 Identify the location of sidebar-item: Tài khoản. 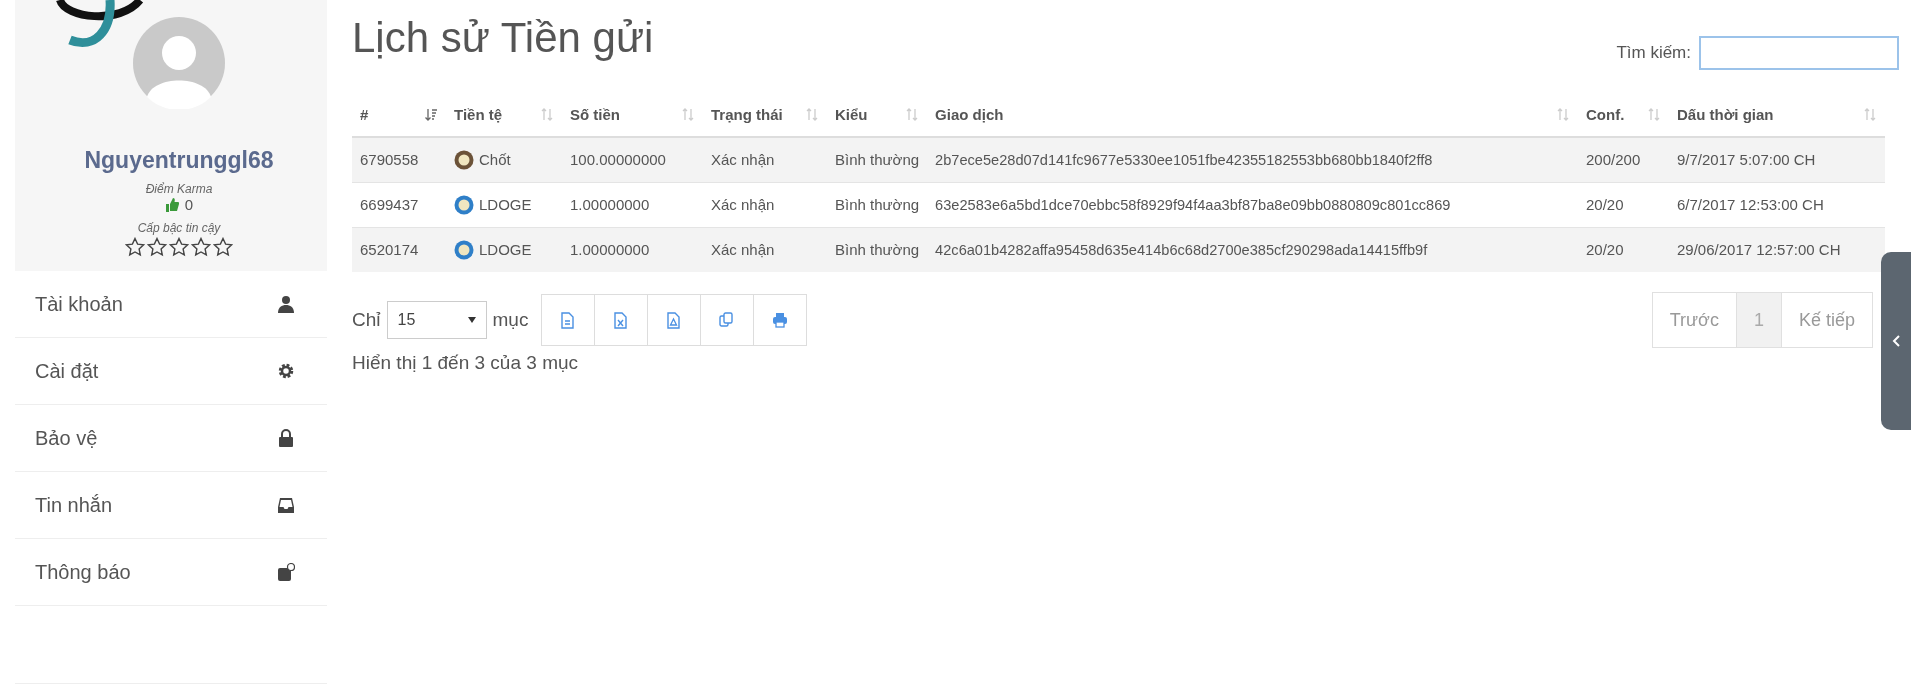
(171, 305).